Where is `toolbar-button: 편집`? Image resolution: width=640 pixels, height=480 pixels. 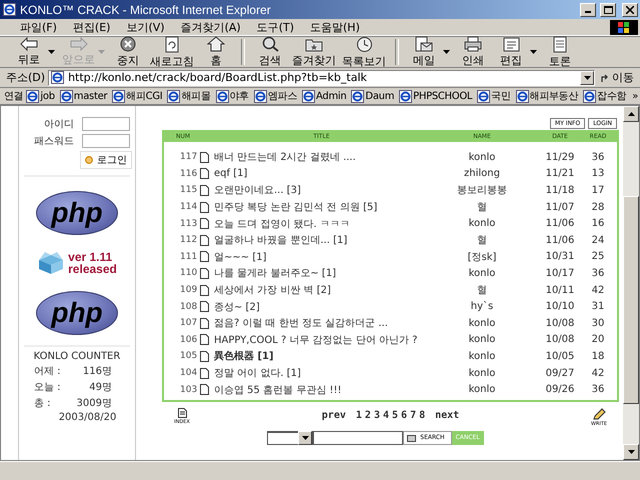
toolbar-button: 편집 is located at coordinates (511, 52).